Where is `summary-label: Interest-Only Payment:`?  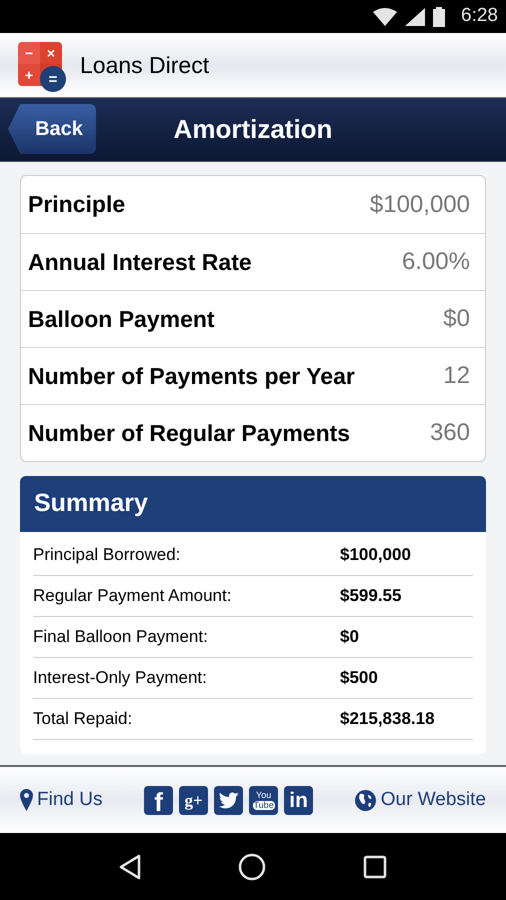
summary-label: Interest-Only Payment: is located at coordinates (120, 678).